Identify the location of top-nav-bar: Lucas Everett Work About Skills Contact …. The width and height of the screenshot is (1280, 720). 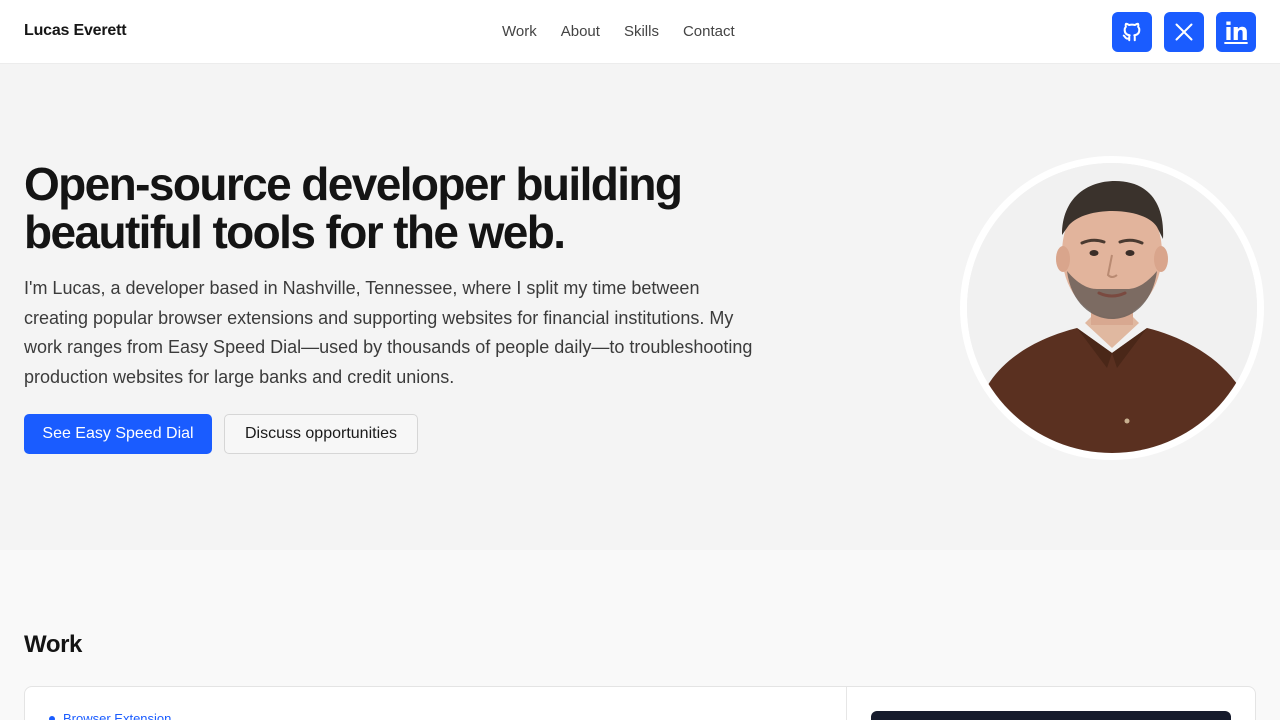
(640, 32).